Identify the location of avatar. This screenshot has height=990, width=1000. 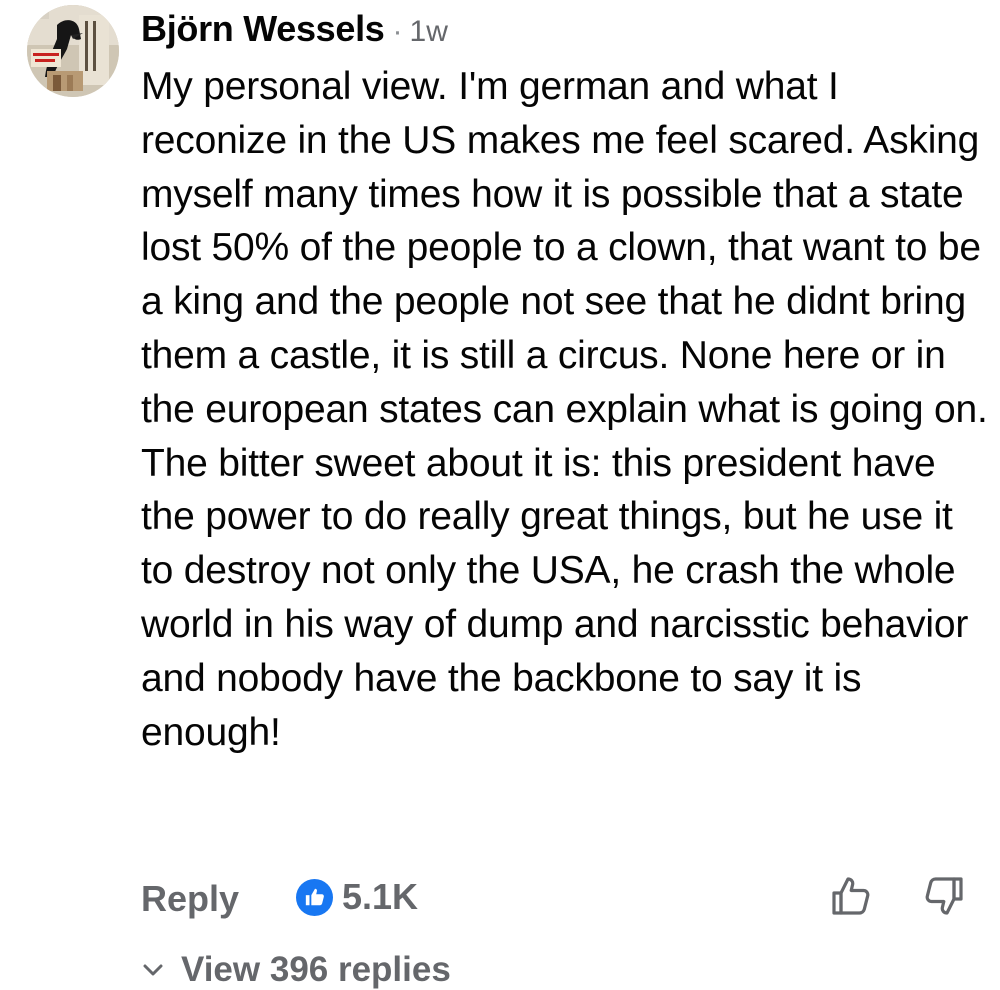
(73, 51).